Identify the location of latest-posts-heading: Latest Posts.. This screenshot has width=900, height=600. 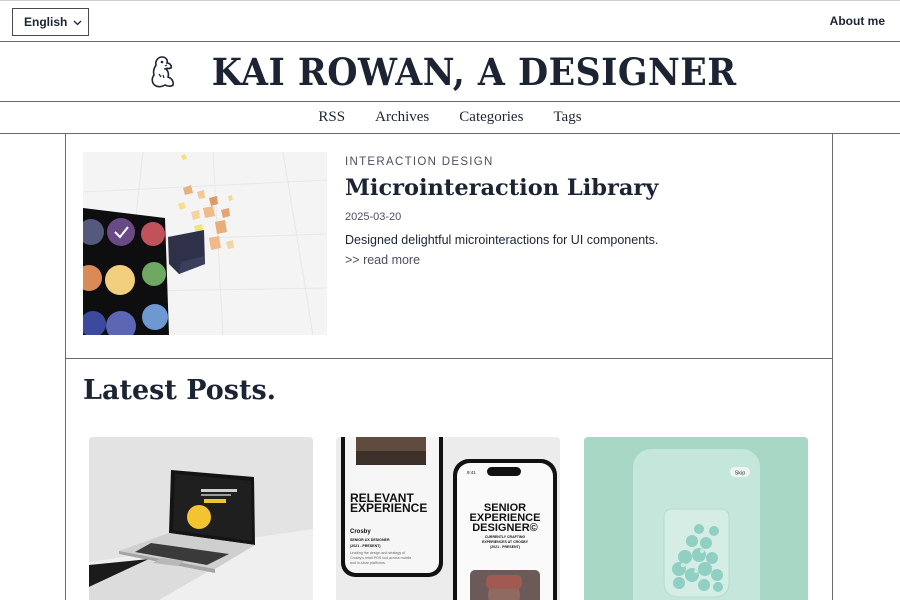
(180, 390).